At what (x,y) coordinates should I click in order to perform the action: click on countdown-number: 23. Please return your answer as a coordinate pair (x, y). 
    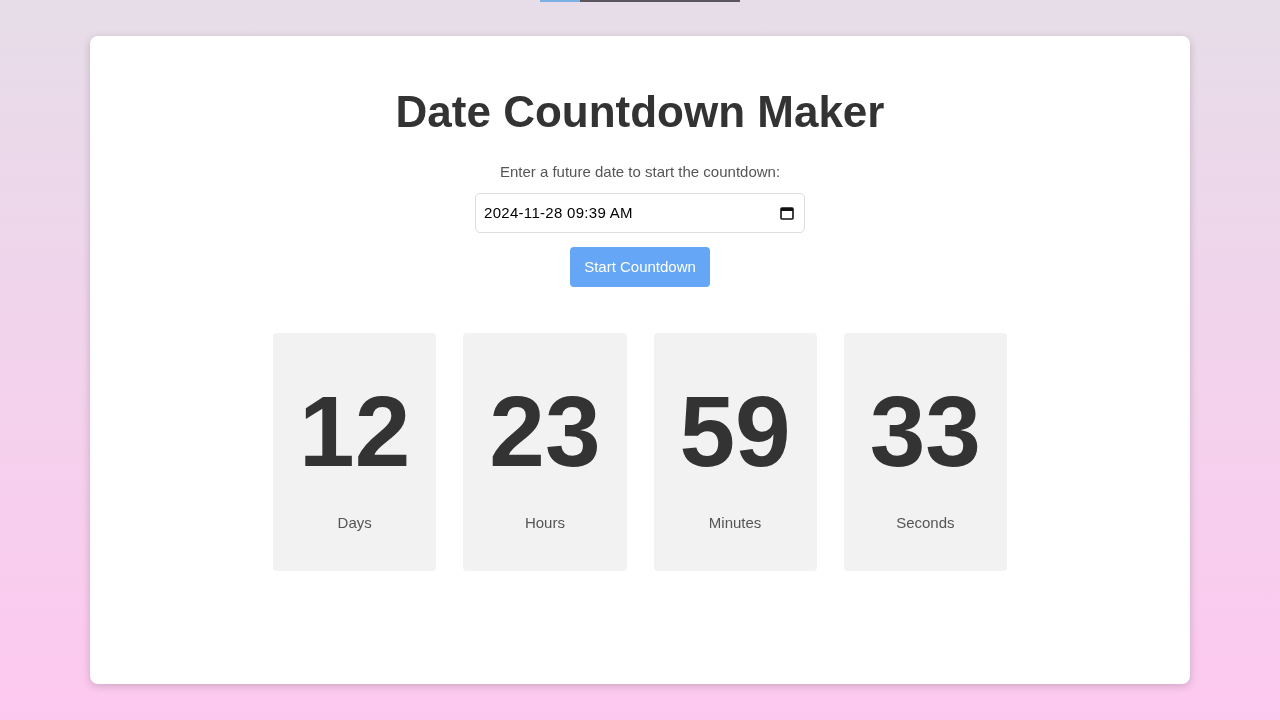
    Looking at the image, I should click on (545, 430).